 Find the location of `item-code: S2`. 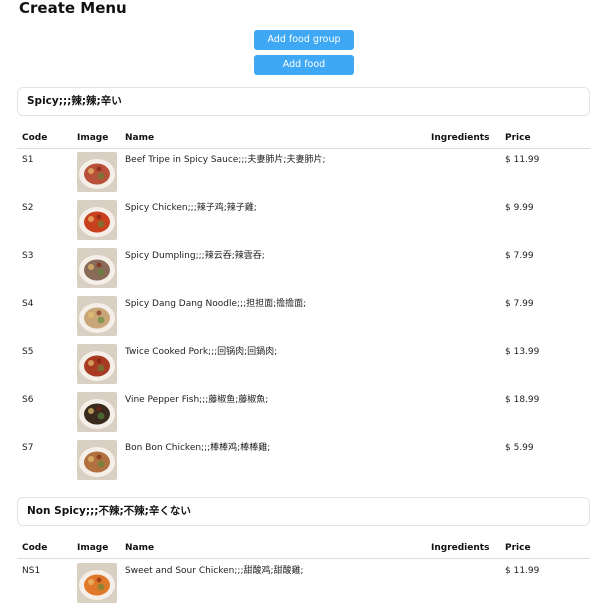

item-code: S2 is located at coordinates (28, 208).